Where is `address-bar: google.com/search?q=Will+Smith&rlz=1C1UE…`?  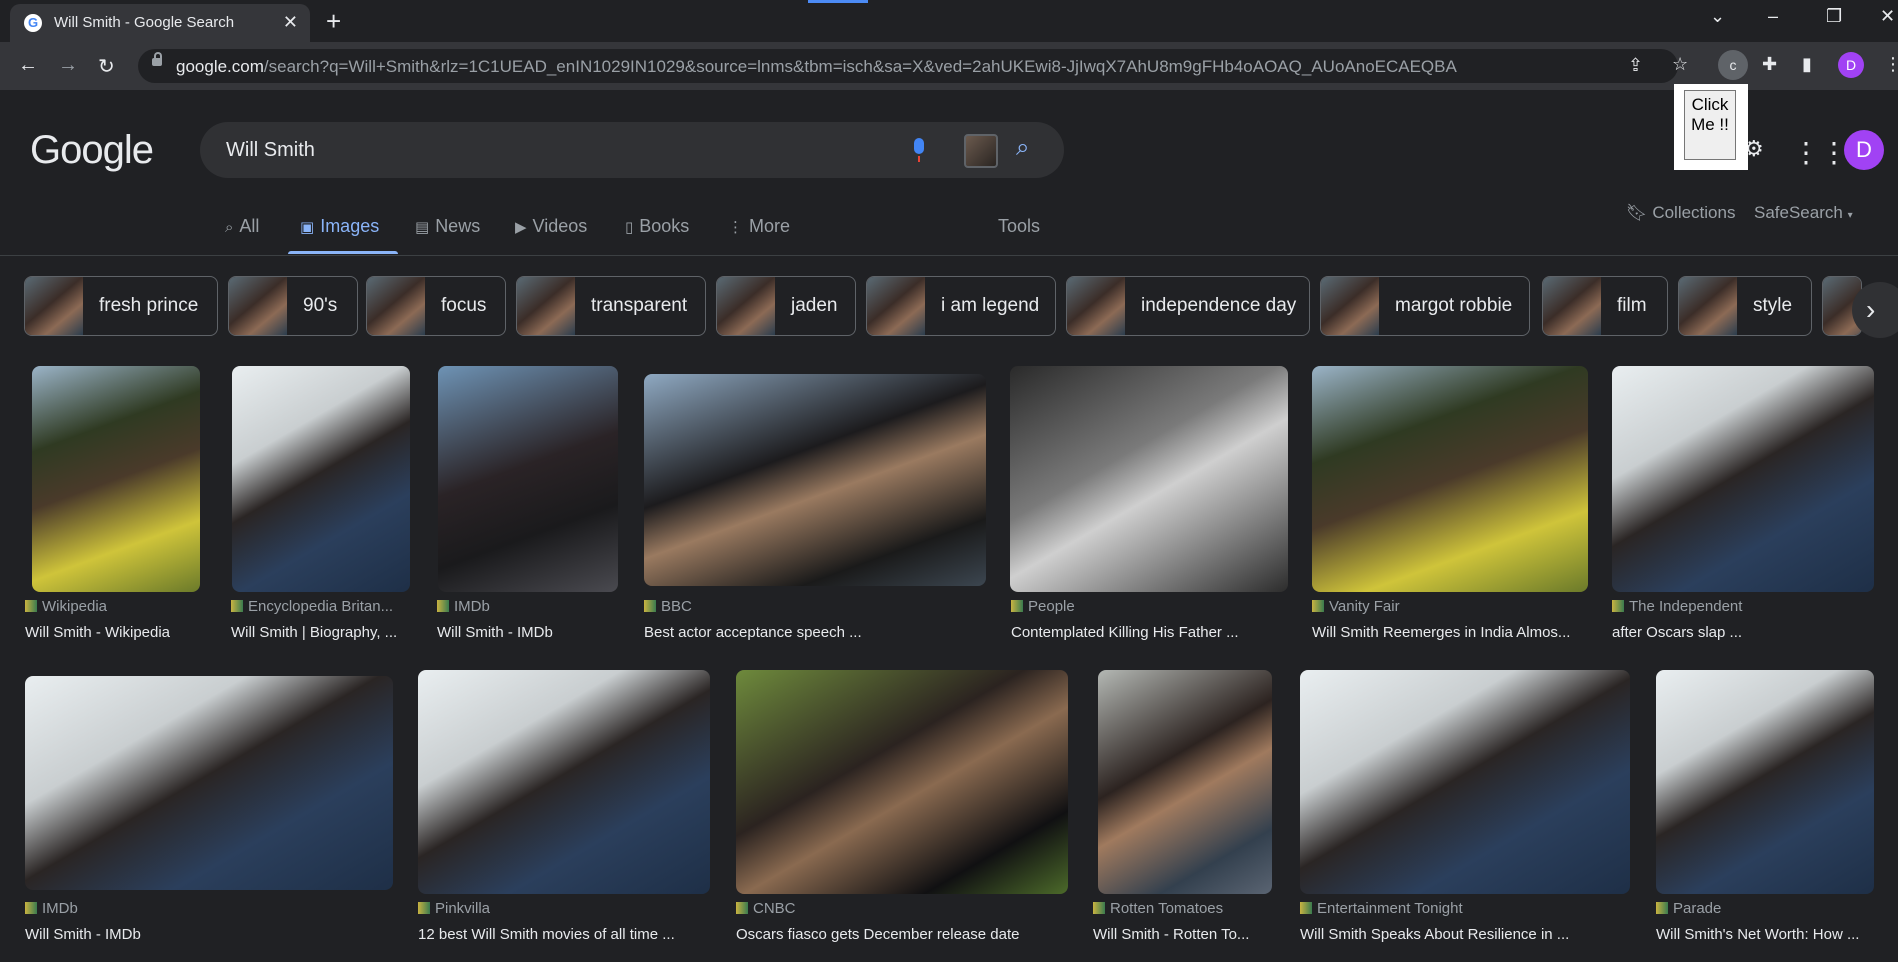 address-bar: google.com/search?q=Will+Smith&rlz=1C1UE… is located at coordinates (908, 66).